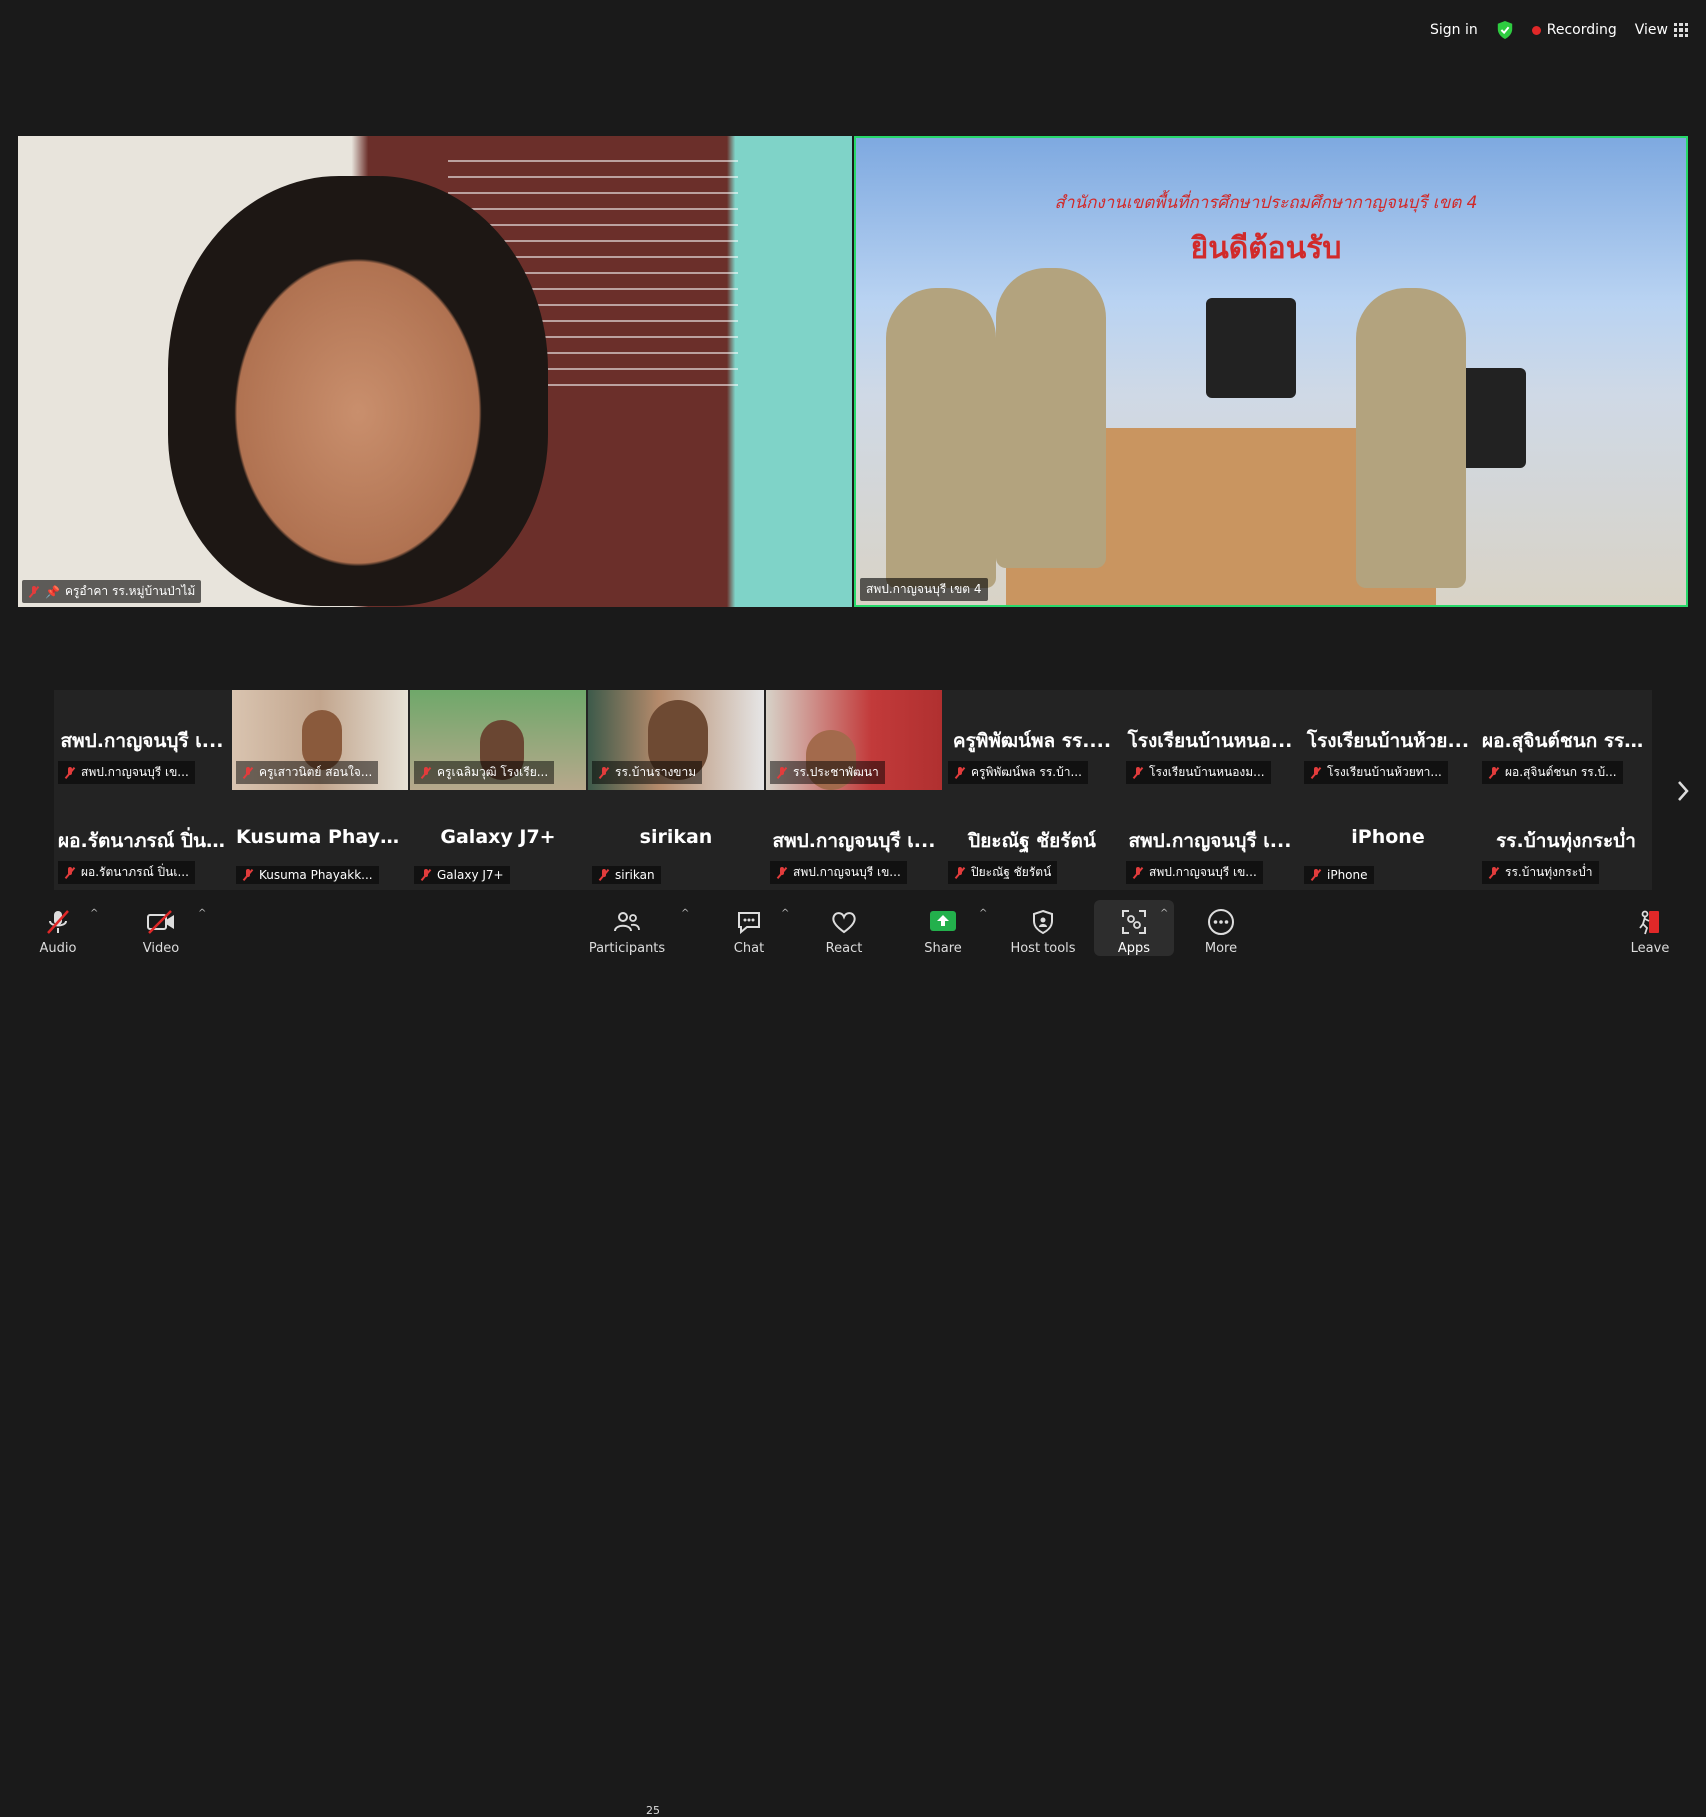  Describe the element at coordinates (1134, 948) in the screenshot. I see `apps-label: Apps` at that location.